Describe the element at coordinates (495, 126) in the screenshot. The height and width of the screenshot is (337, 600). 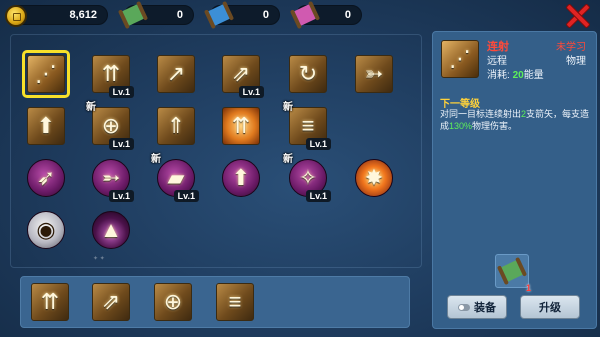
I see `desc-text: 物理伤害。` at that location.